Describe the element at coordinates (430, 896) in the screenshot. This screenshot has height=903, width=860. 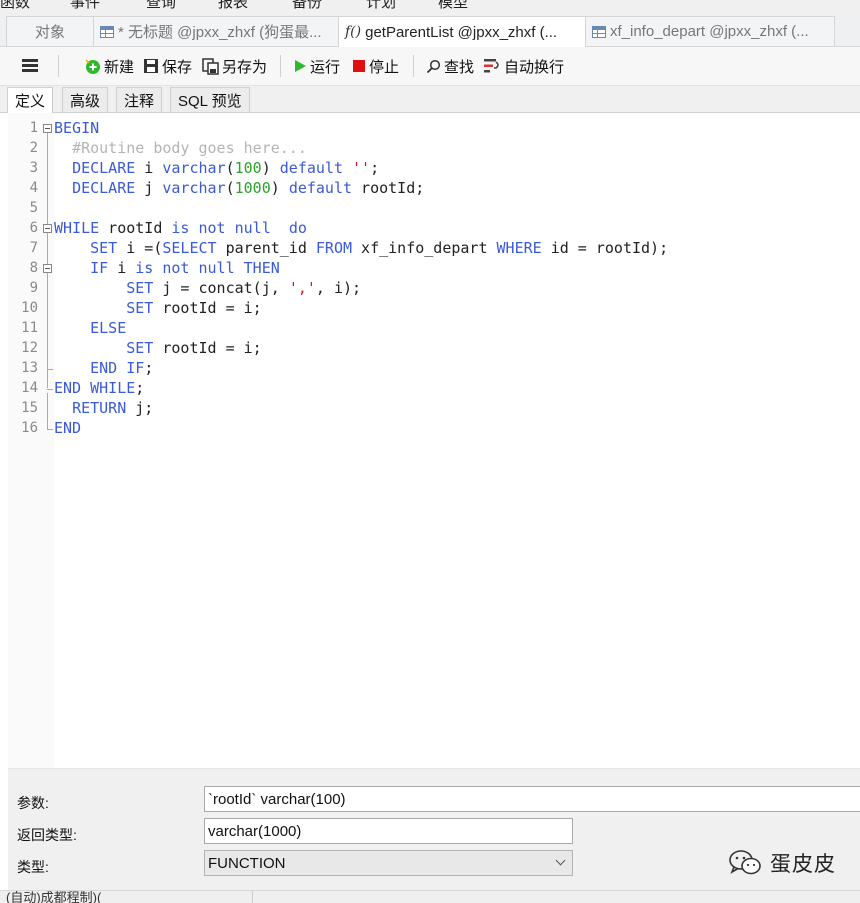
I see `status-bar: (自动)成都程制)(` at that location.